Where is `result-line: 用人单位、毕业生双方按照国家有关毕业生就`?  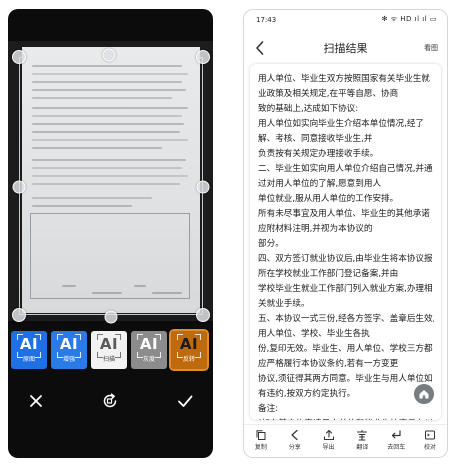 result-line: 用人单位、毕业生双方按照国家有关毕业生就 is located at coordinates (346, 79).